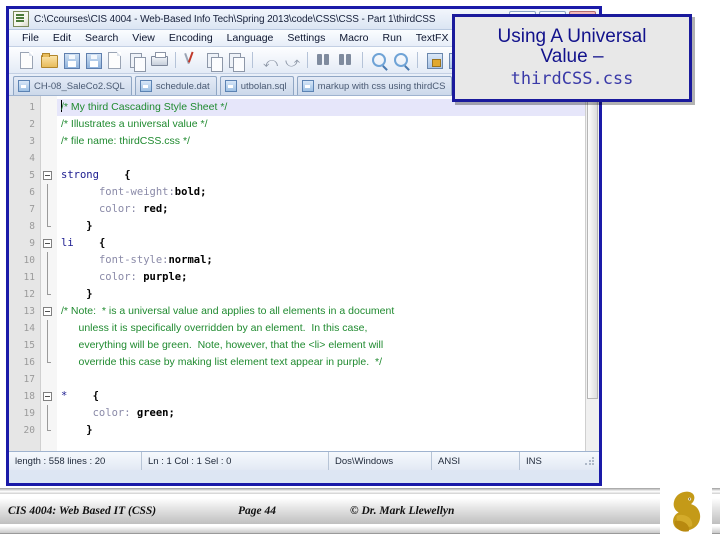 This screenshot has height=540, width=720. What do you see at coordinates (49, 379) in the screenshot?
I see `fold-empty` at bounding box center [49, 379].